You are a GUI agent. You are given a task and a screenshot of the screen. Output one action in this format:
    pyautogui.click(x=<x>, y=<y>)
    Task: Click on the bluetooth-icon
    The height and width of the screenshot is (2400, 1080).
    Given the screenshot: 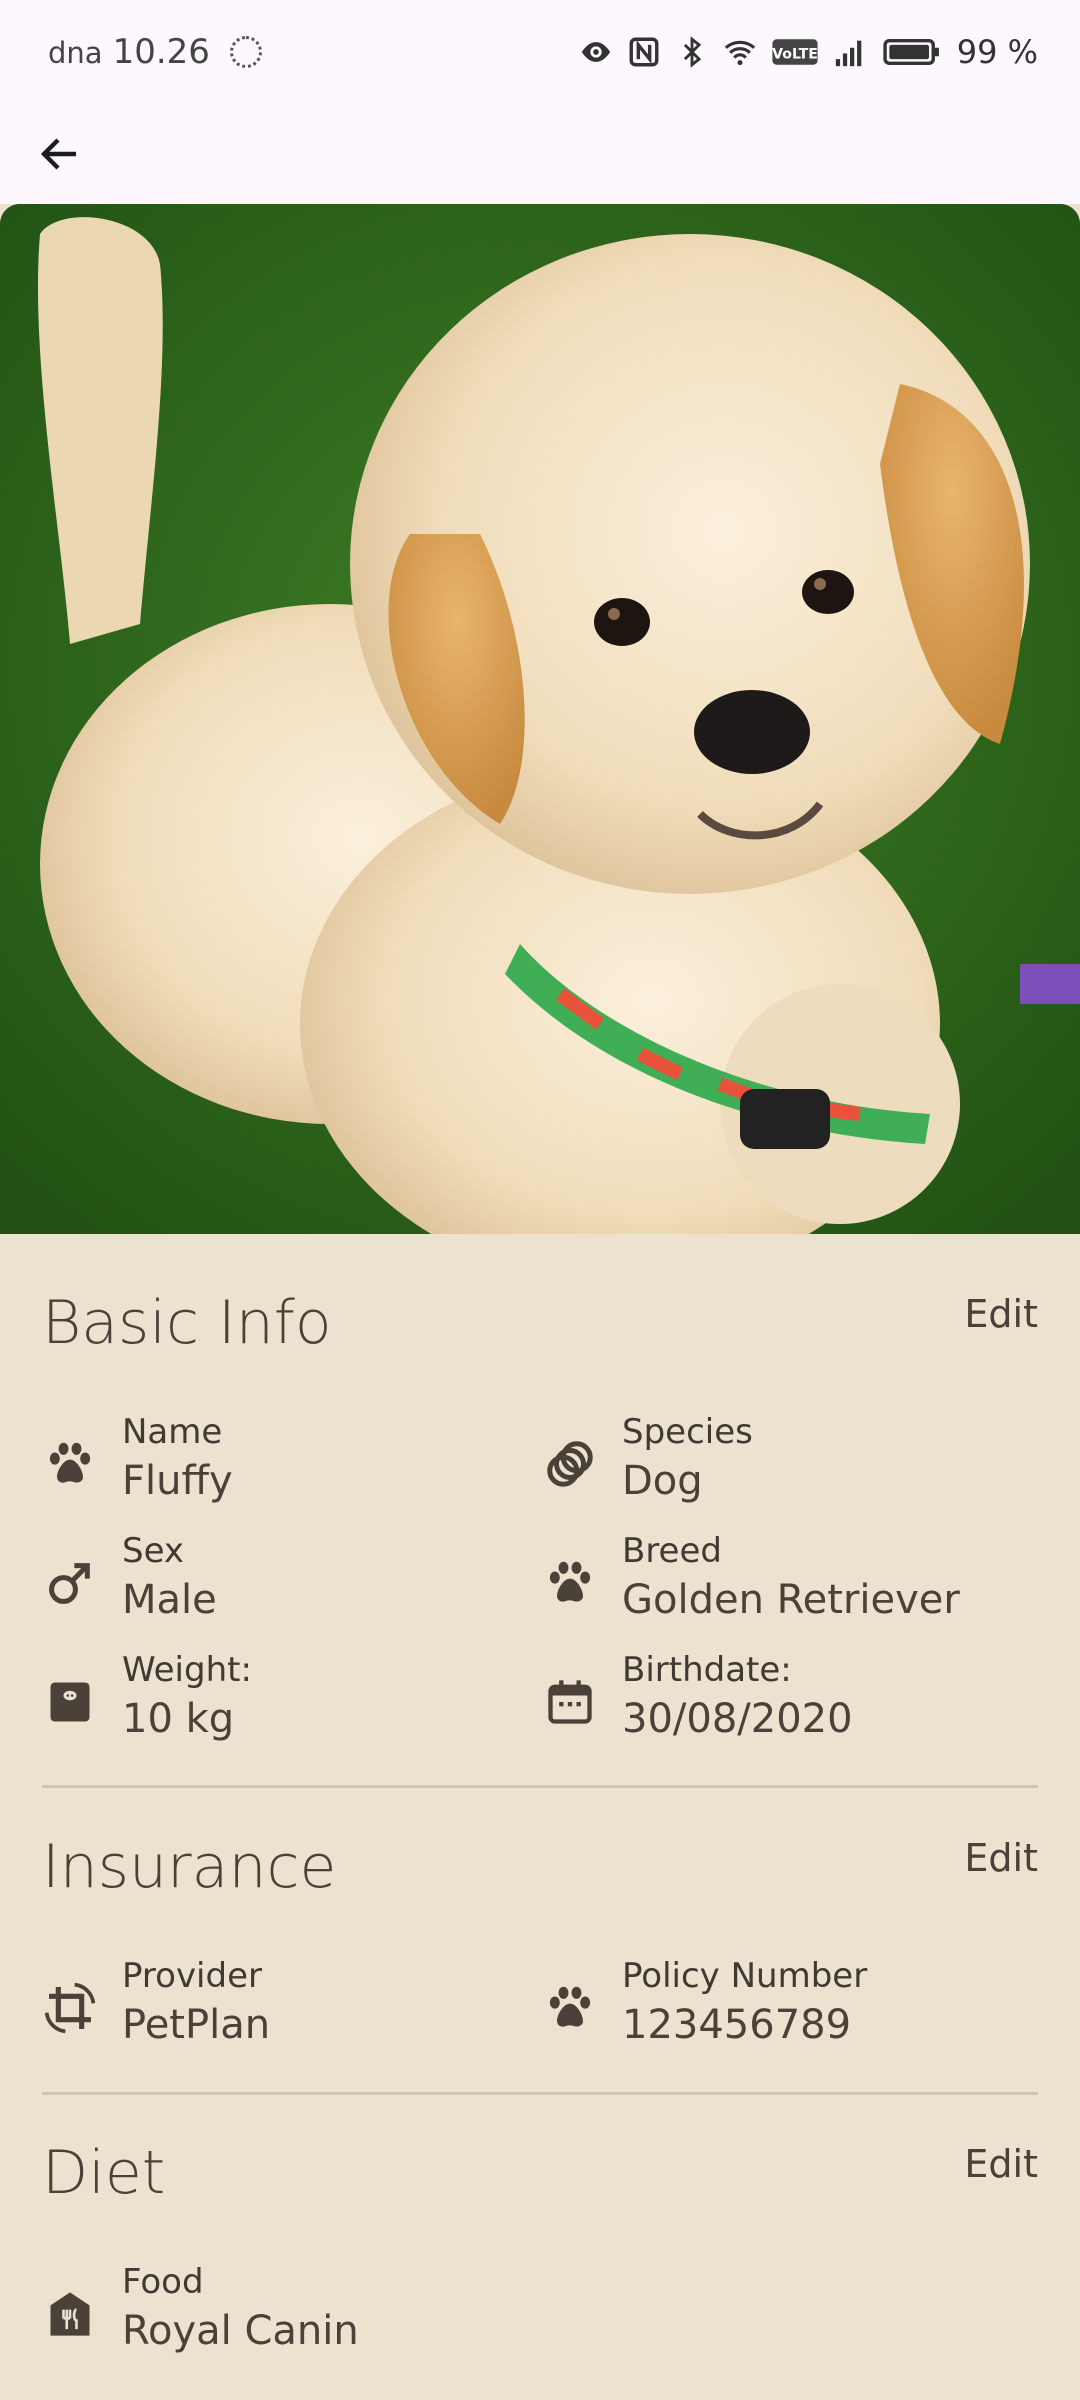 What is the action you would take?
    pyautogui.click(x=692, y=52)
    